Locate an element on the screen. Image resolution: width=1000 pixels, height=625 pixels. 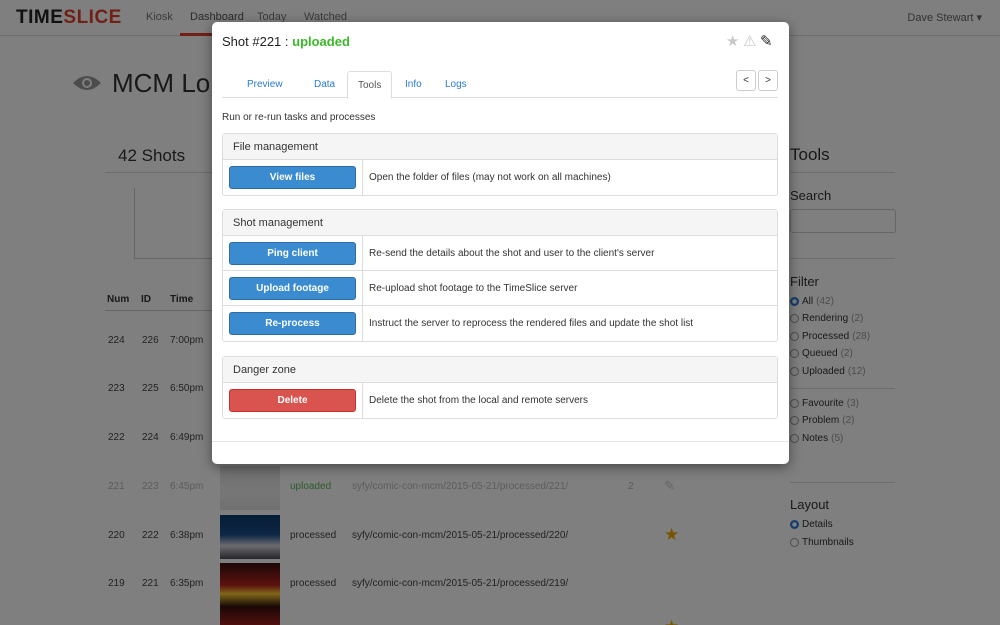
tab-logs: Logs is located at coordinates (456, 84).